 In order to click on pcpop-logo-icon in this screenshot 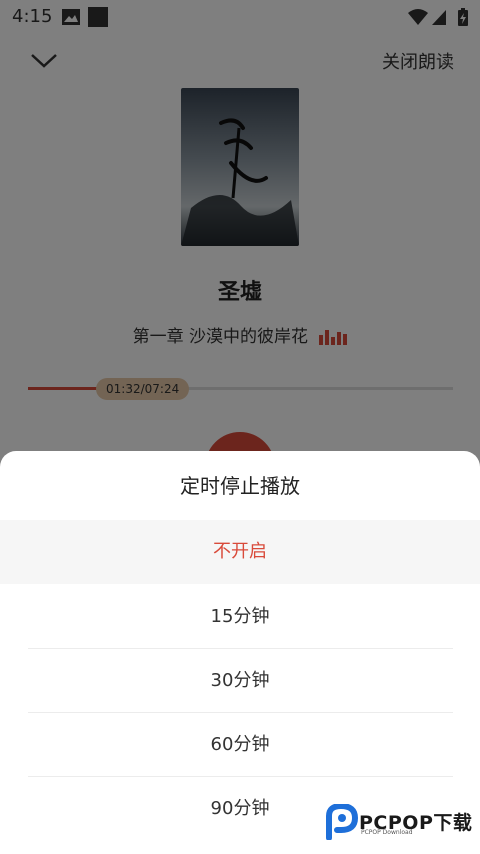, I will do `click(342, 822)`.